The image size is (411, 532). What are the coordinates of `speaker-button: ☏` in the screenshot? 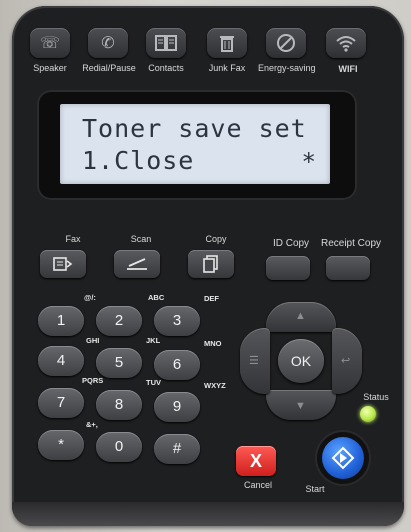 It's located at (50, 43).